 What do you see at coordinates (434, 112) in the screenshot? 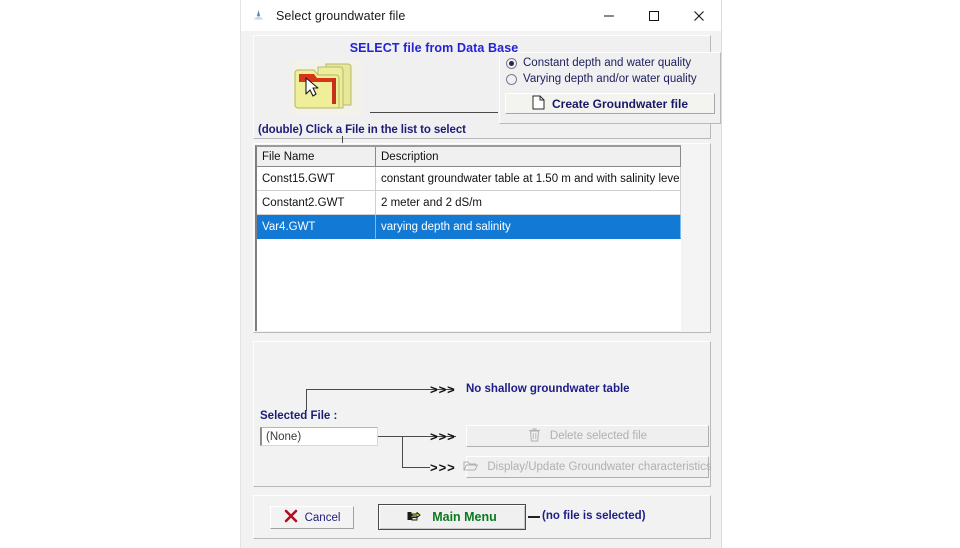
I see `connector-line-horizontal` at bounding box center [434, 112].